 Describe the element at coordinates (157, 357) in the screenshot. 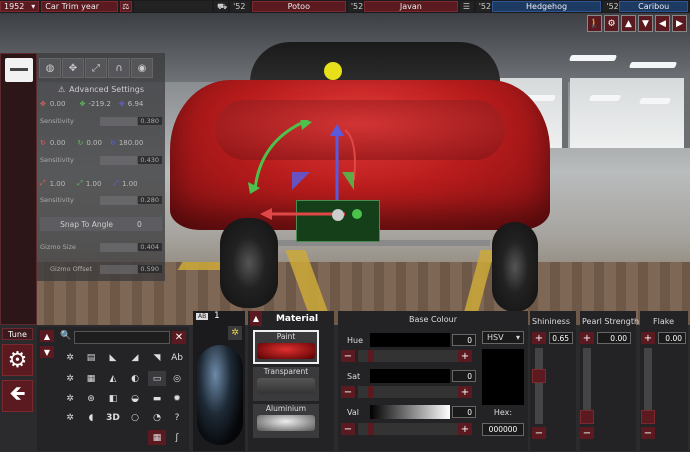

I see `ruler-icon: ◥` at that location.